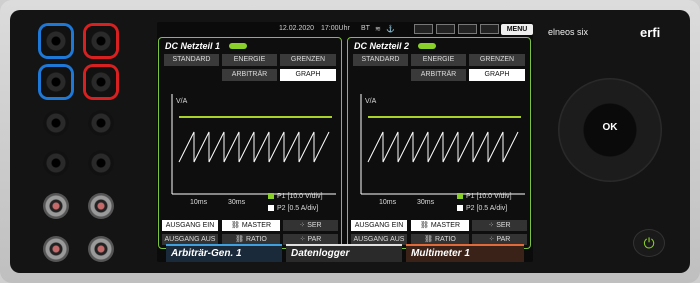 This screenshot has width=700, height=283. Describe the element at coordinates (517, 29) in the screenshot. I see `menu-button: MENU` at that location.